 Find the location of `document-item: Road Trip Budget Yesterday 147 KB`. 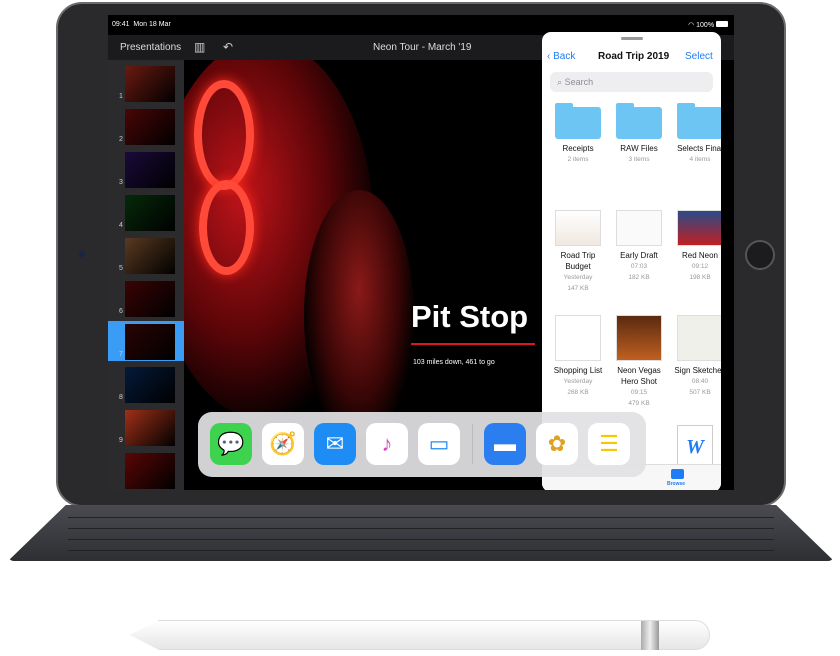

document-item: Road Trip Budget Yesterday 147 KB is located at coordinates (578, 252).